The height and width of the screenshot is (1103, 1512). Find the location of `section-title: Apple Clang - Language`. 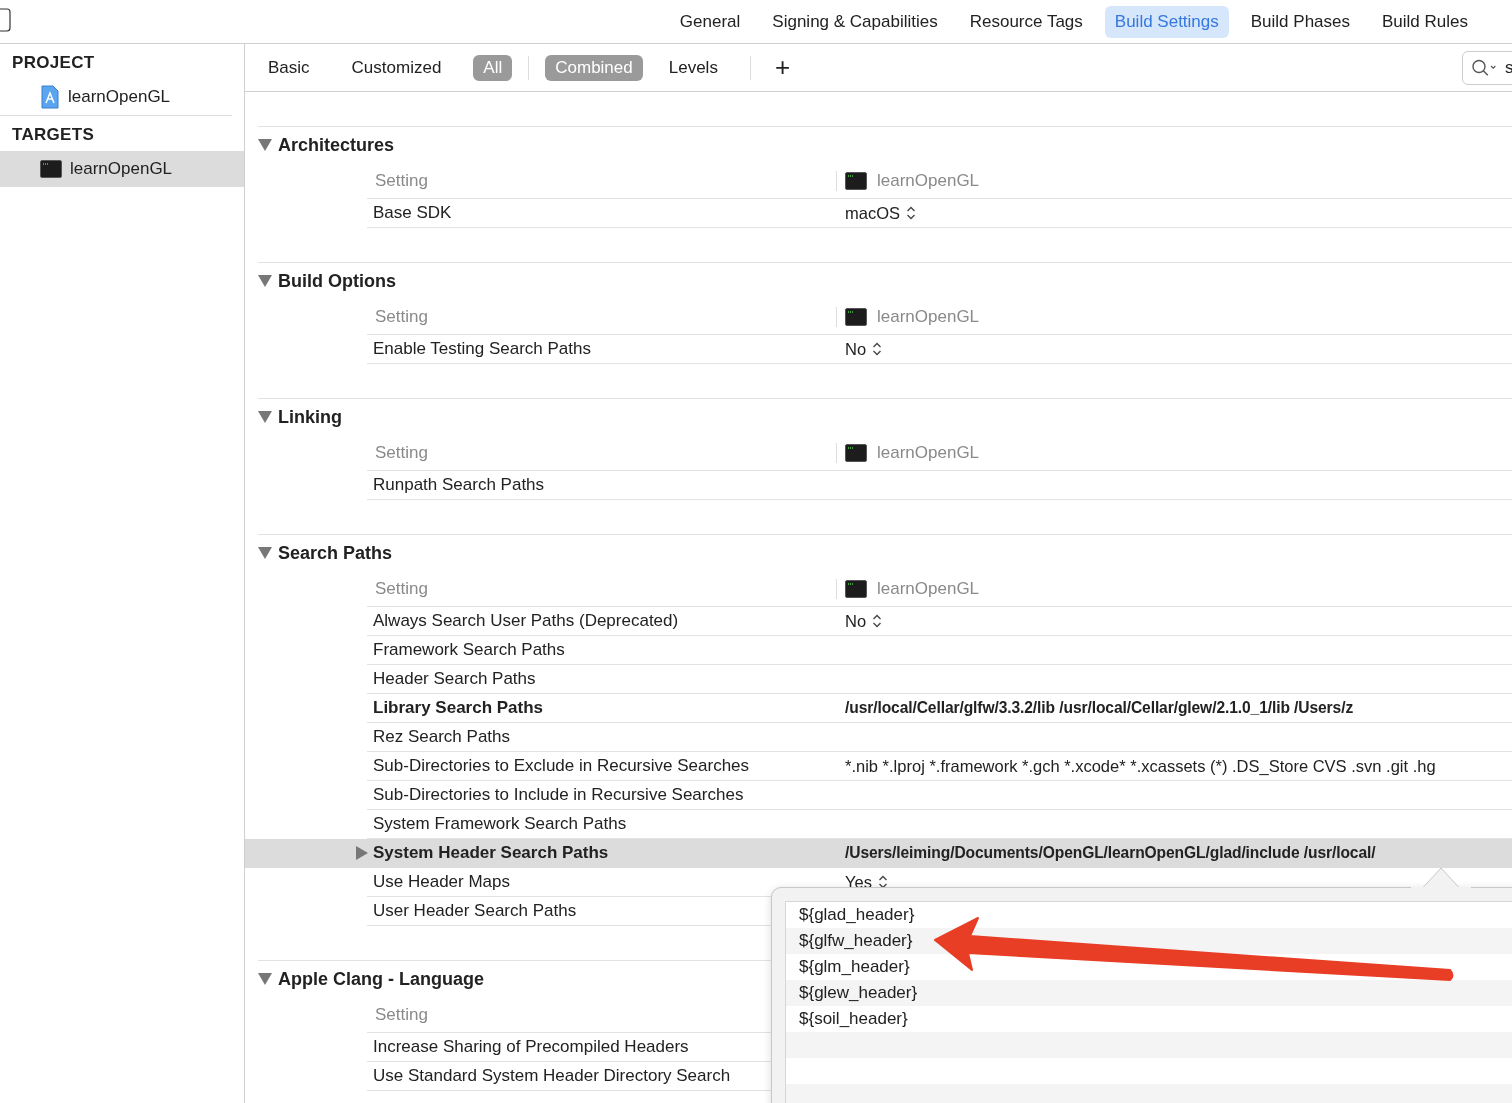

section-title: Apple Clang - Language is located at coordinates (381, 979).